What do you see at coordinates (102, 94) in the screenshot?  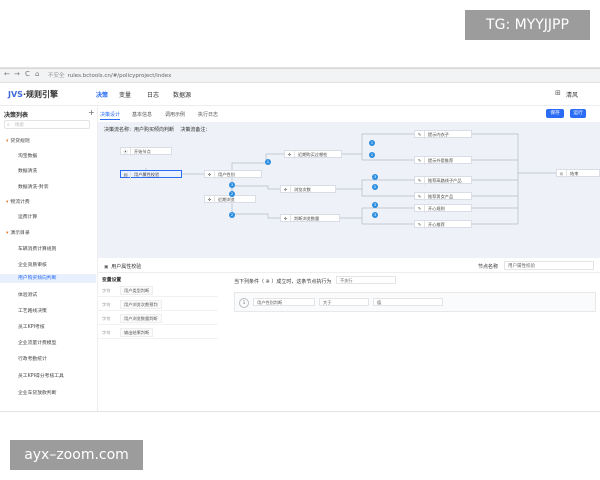 I see `nav-decision: 决策` at bounding box center [102, 94].